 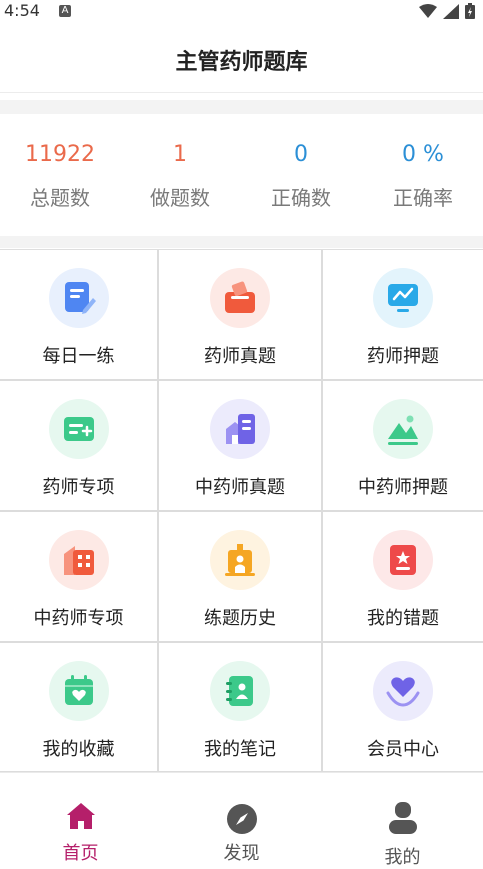 What do you see at coordinates (428, 10) in the screenshot?
I see `wifi-icon` at bounding box center [428, 10].